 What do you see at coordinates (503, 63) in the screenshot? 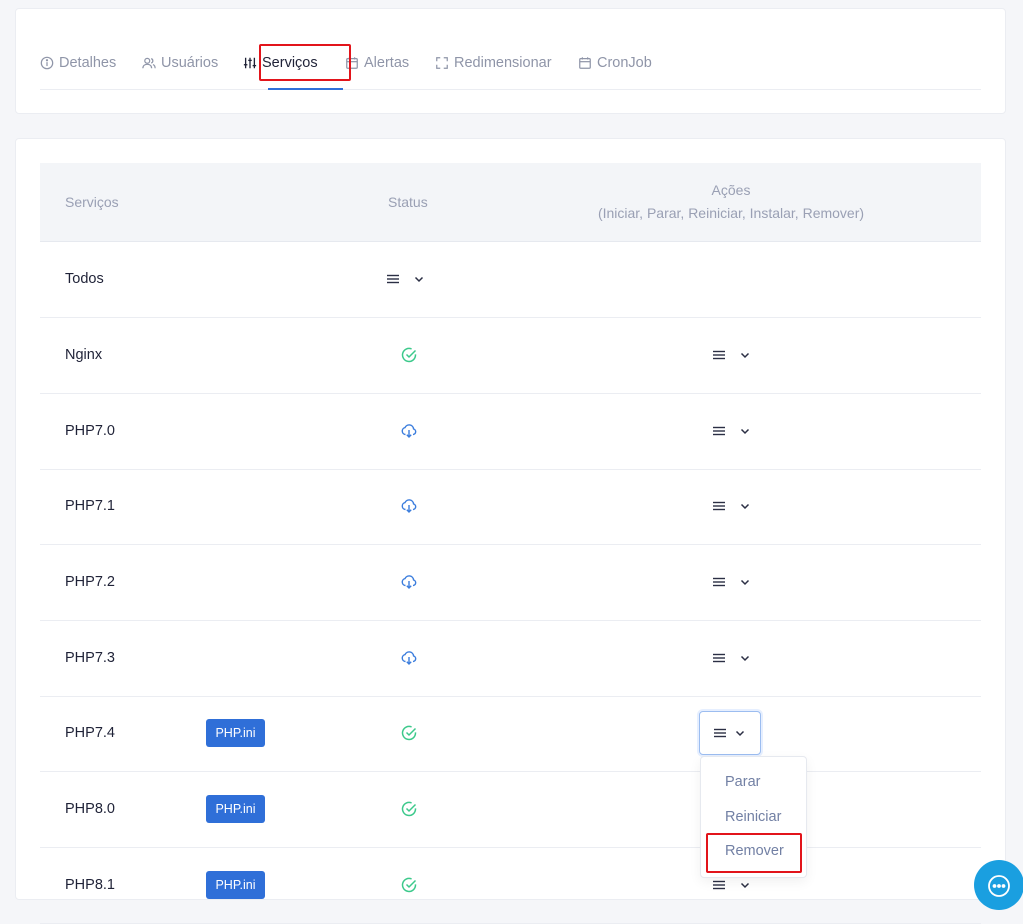
I see `tab-label: Redimensionar` at bounding box center [503, 63].